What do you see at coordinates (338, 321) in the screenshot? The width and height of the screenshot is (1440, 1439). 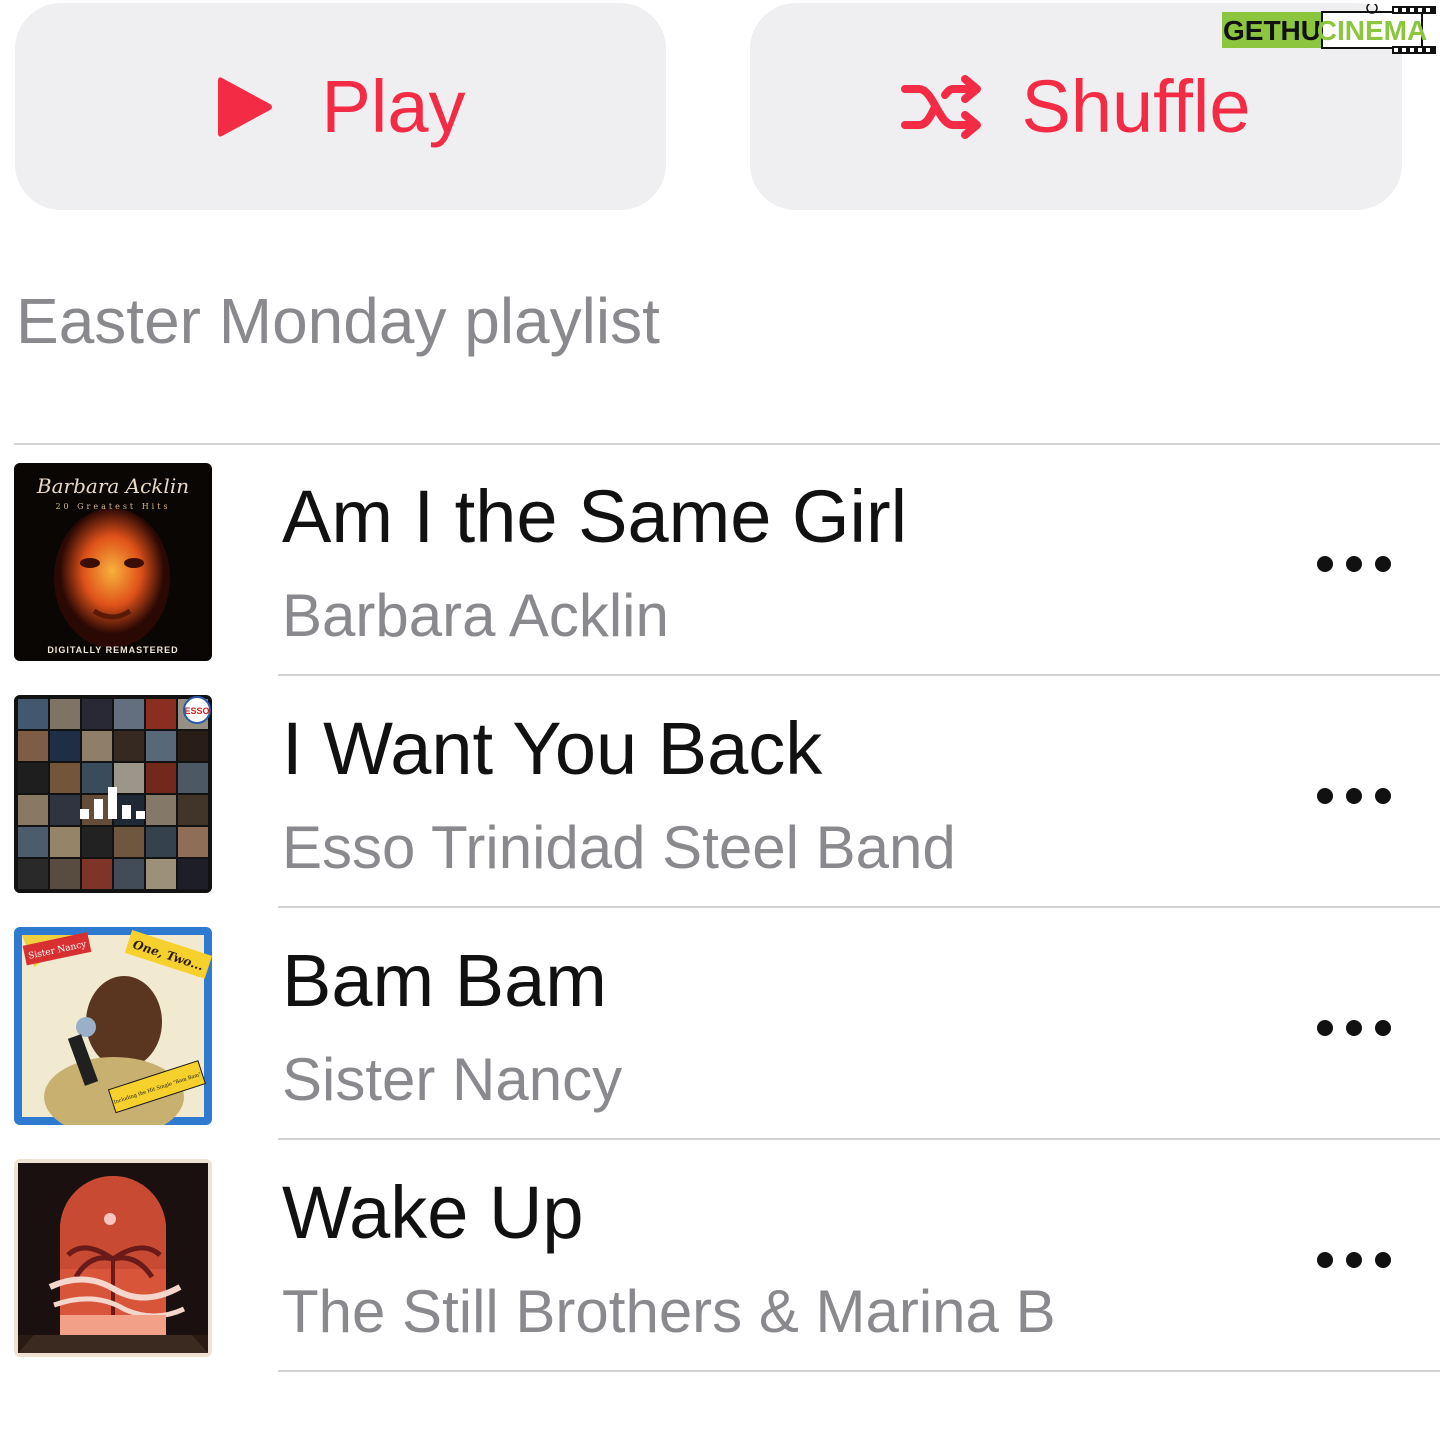 I see `playlist-description: Easter Monday playlist` at bounding box center [338, 321].